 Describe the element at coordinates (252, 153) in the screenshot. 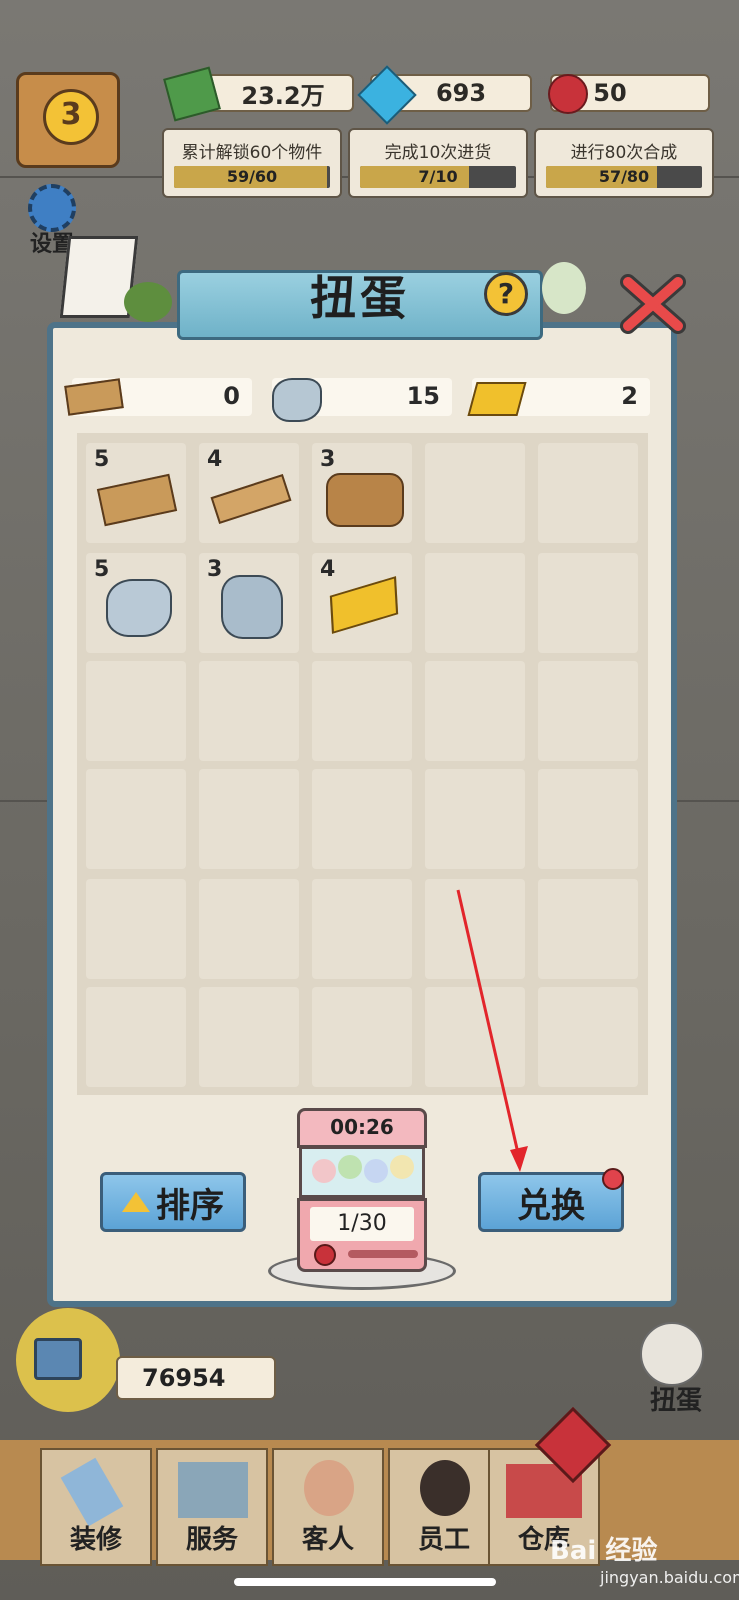

I see `task-title: 累计解锁60个物件` at that location.